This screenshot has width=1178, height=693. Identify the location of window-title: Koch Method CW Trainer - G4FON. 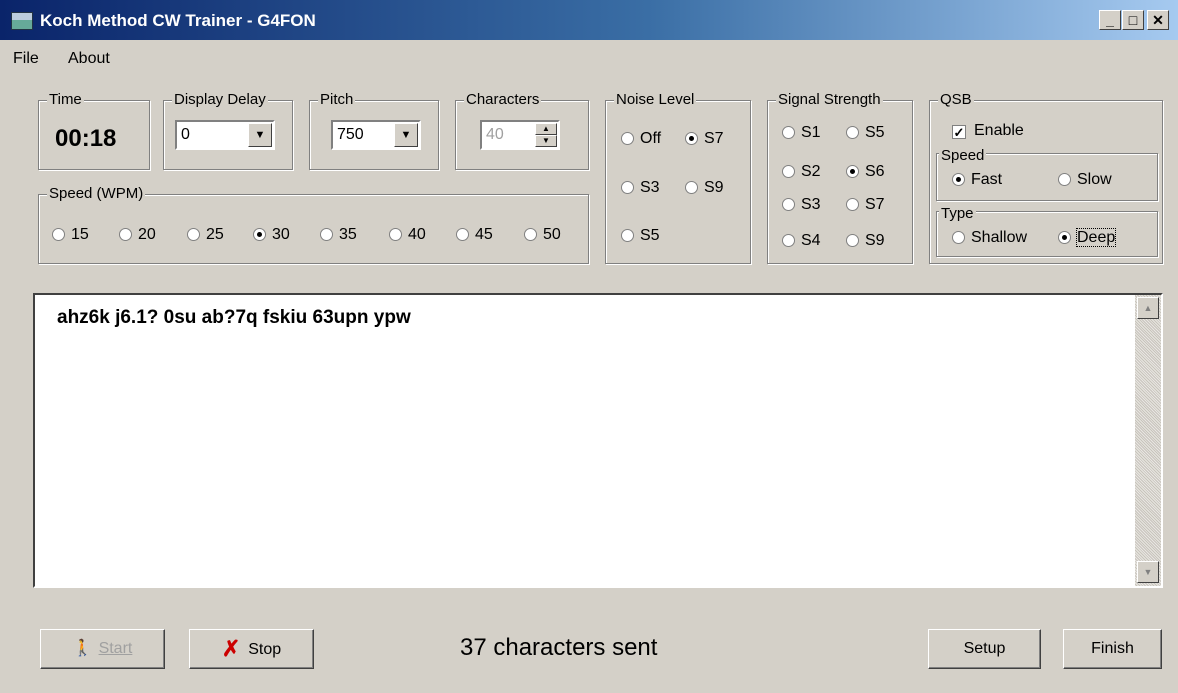
(178, 20).